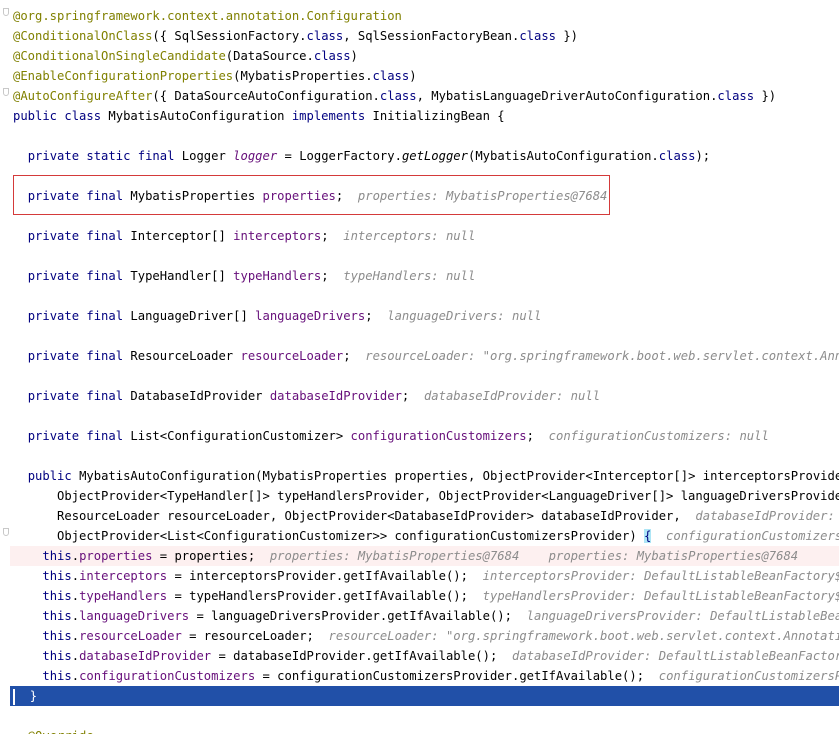  What do you see at coordinates (269, 56) in the screenshot?
I see `code-token: (DataSource.` at bounding box center [269, 56].